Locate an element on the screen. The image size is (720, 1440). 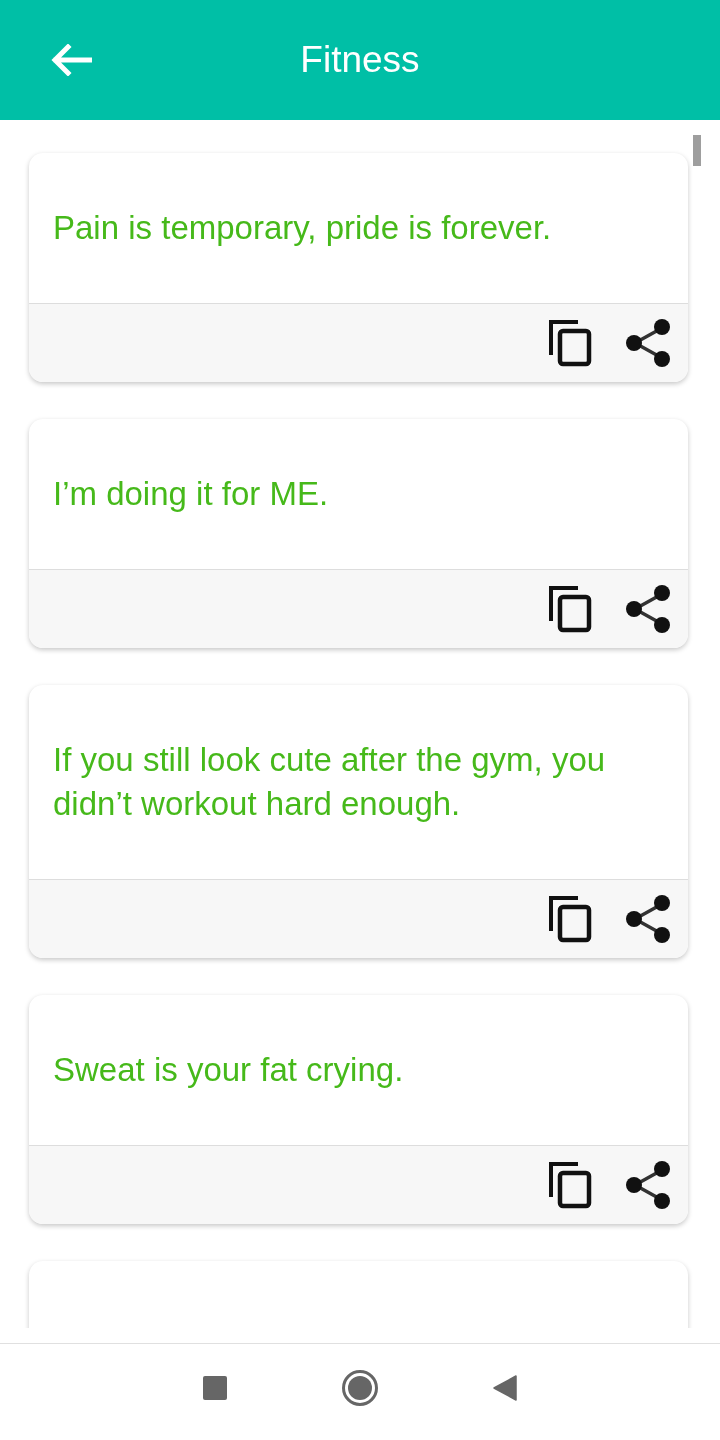
triangle-icon is located at coordinates (505, 1388).